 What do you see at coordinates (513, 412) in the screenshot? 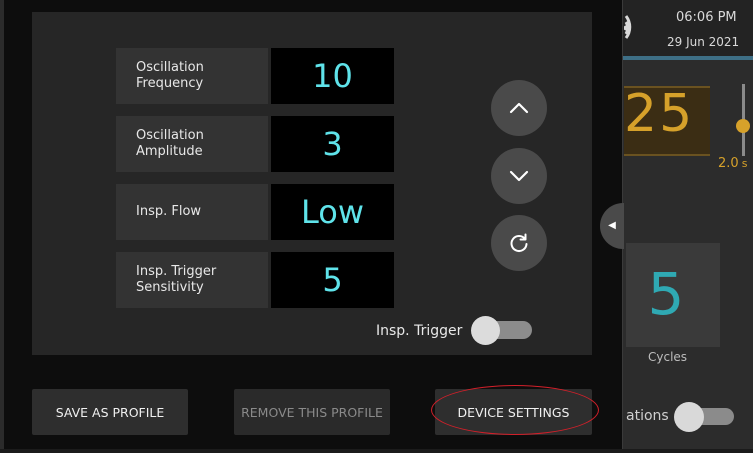
I see `device-settings-button: DEVICE SETTINGS` at bounding box center [513, 412].